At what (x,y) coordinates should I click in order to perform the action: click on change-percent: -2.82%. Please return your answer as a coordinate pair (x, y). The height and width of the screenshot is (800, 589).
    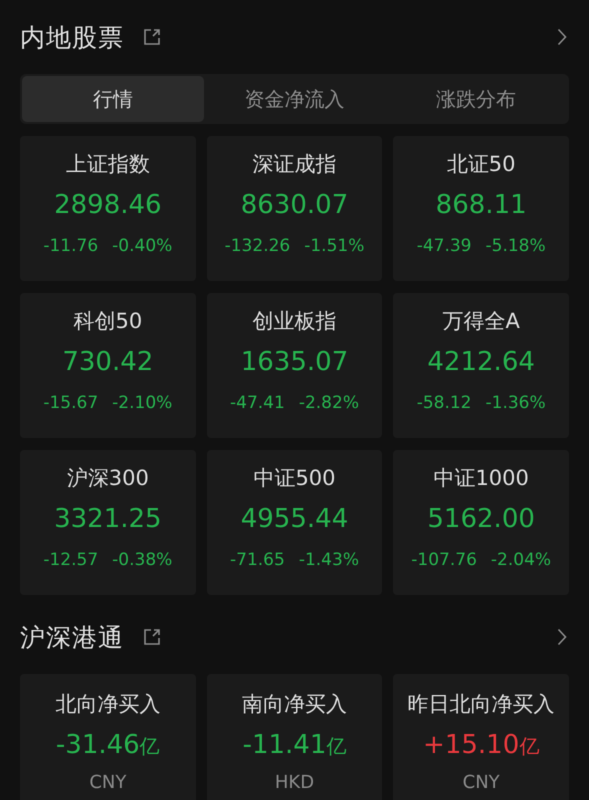
    Looking at the image, I should click on (328, 403).